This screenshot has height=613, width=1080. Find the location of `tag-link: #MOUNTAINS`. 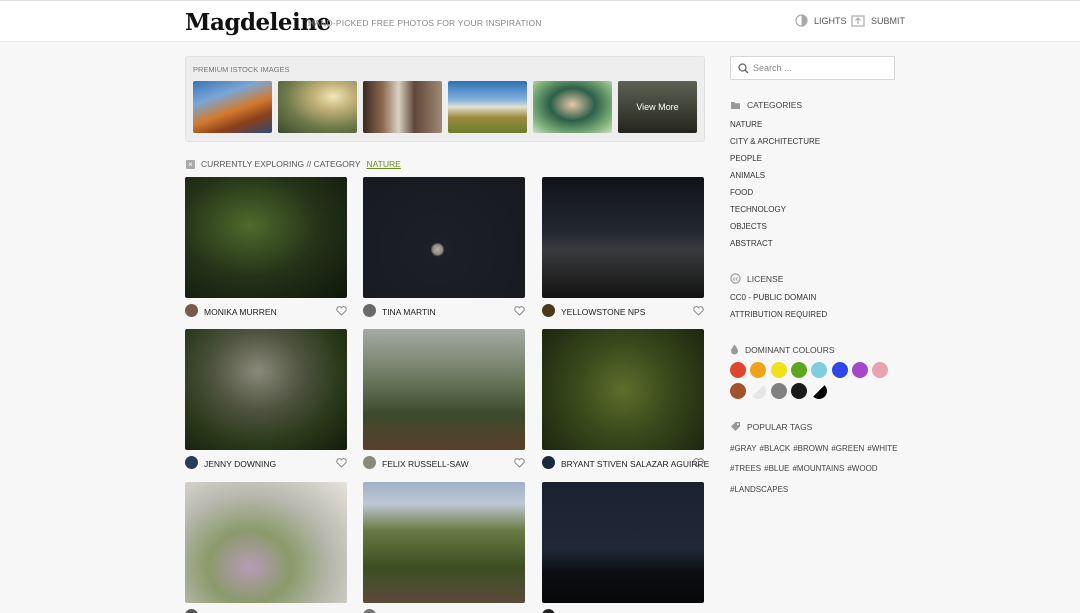

tag-link: #MOUNTAINS is located at coordinates (818, 468).